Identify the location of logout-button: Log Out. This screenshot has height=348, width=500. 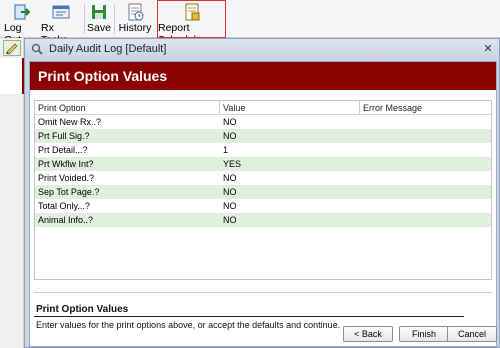
(21, 24).